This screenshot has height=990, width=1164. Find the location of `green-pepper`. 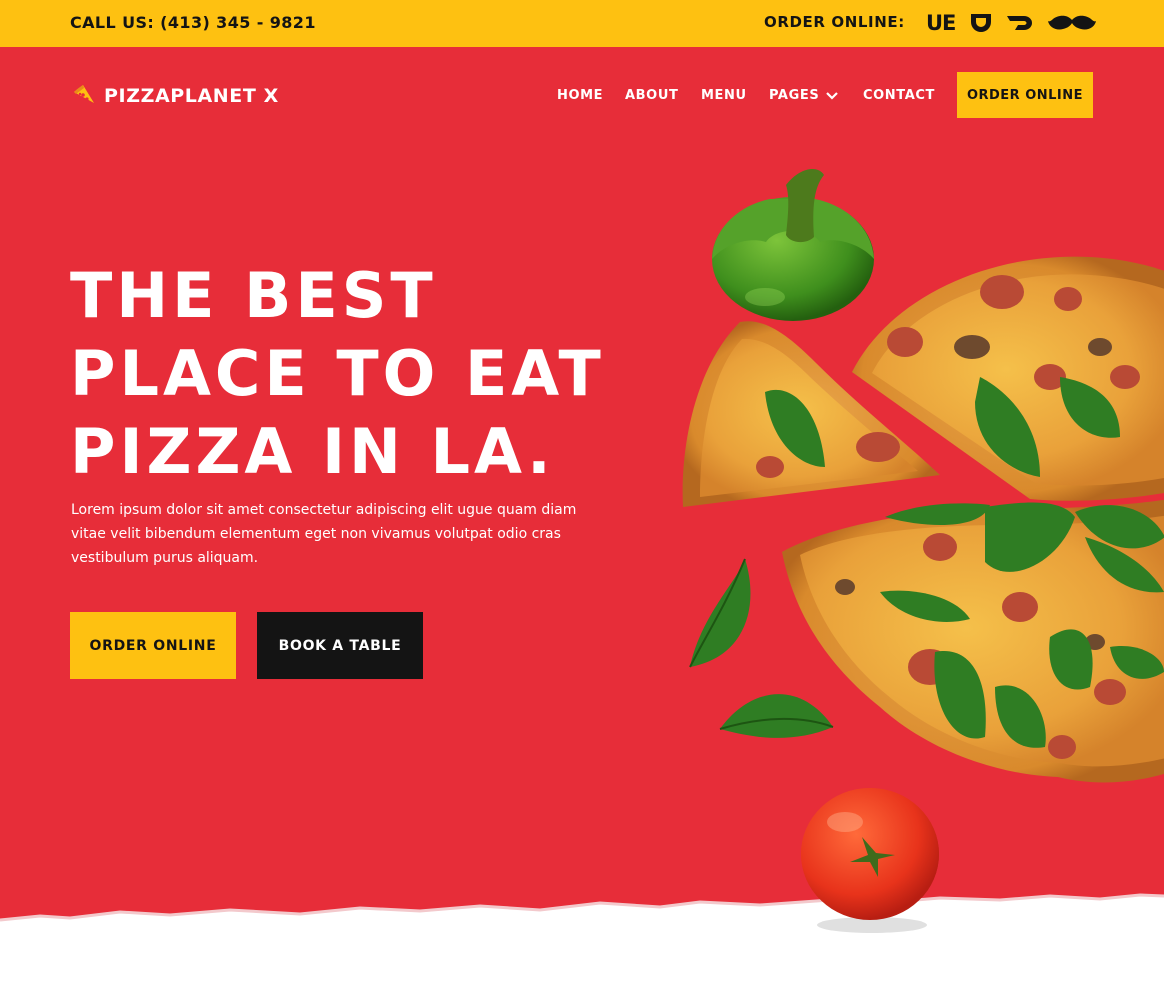

green-pepper is located at coordinates (793, 245).